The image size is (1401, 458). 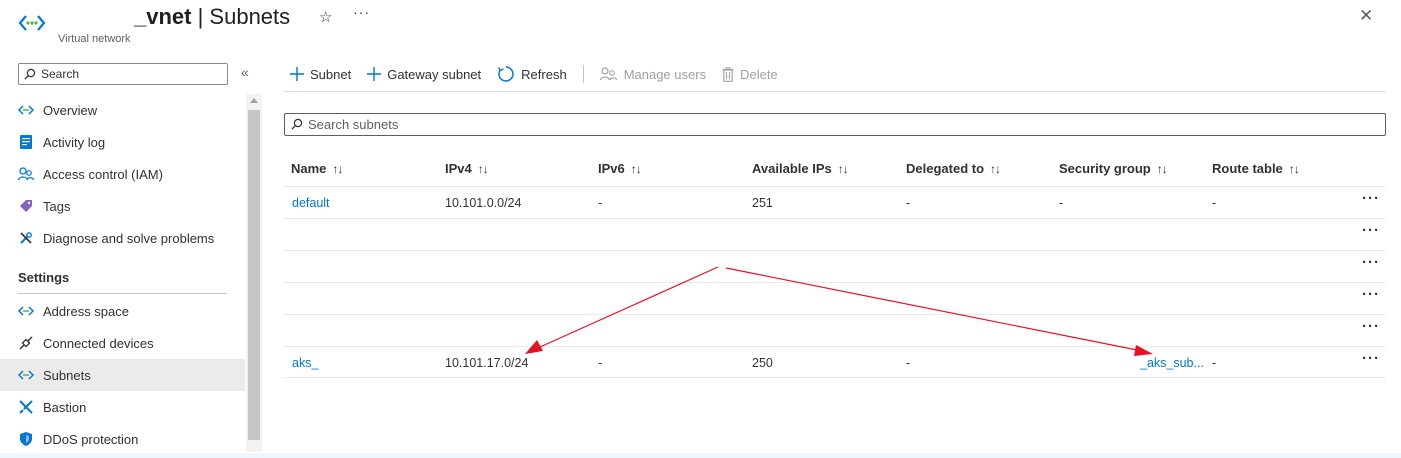 I want to click on sidebar-scrollbar, so click(x=254, y=273).